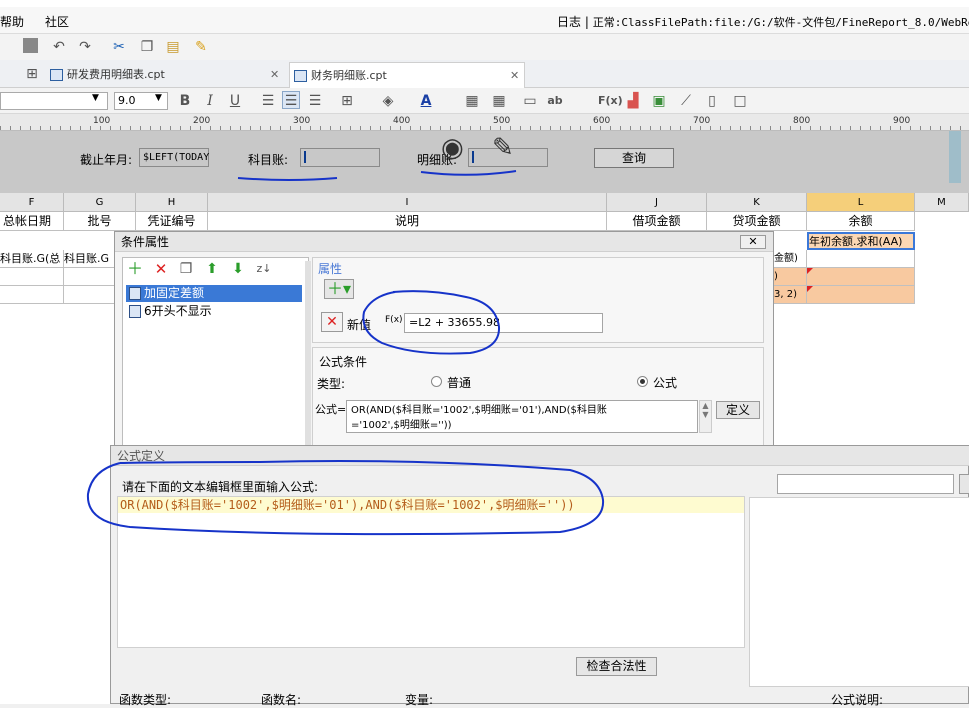 The width and height of the screenshot is (969, 708). What do you see at coordinates (212, 269) in the screenshot?
I see `move-up-icon: ⬆` at bounding box center [212, 269].